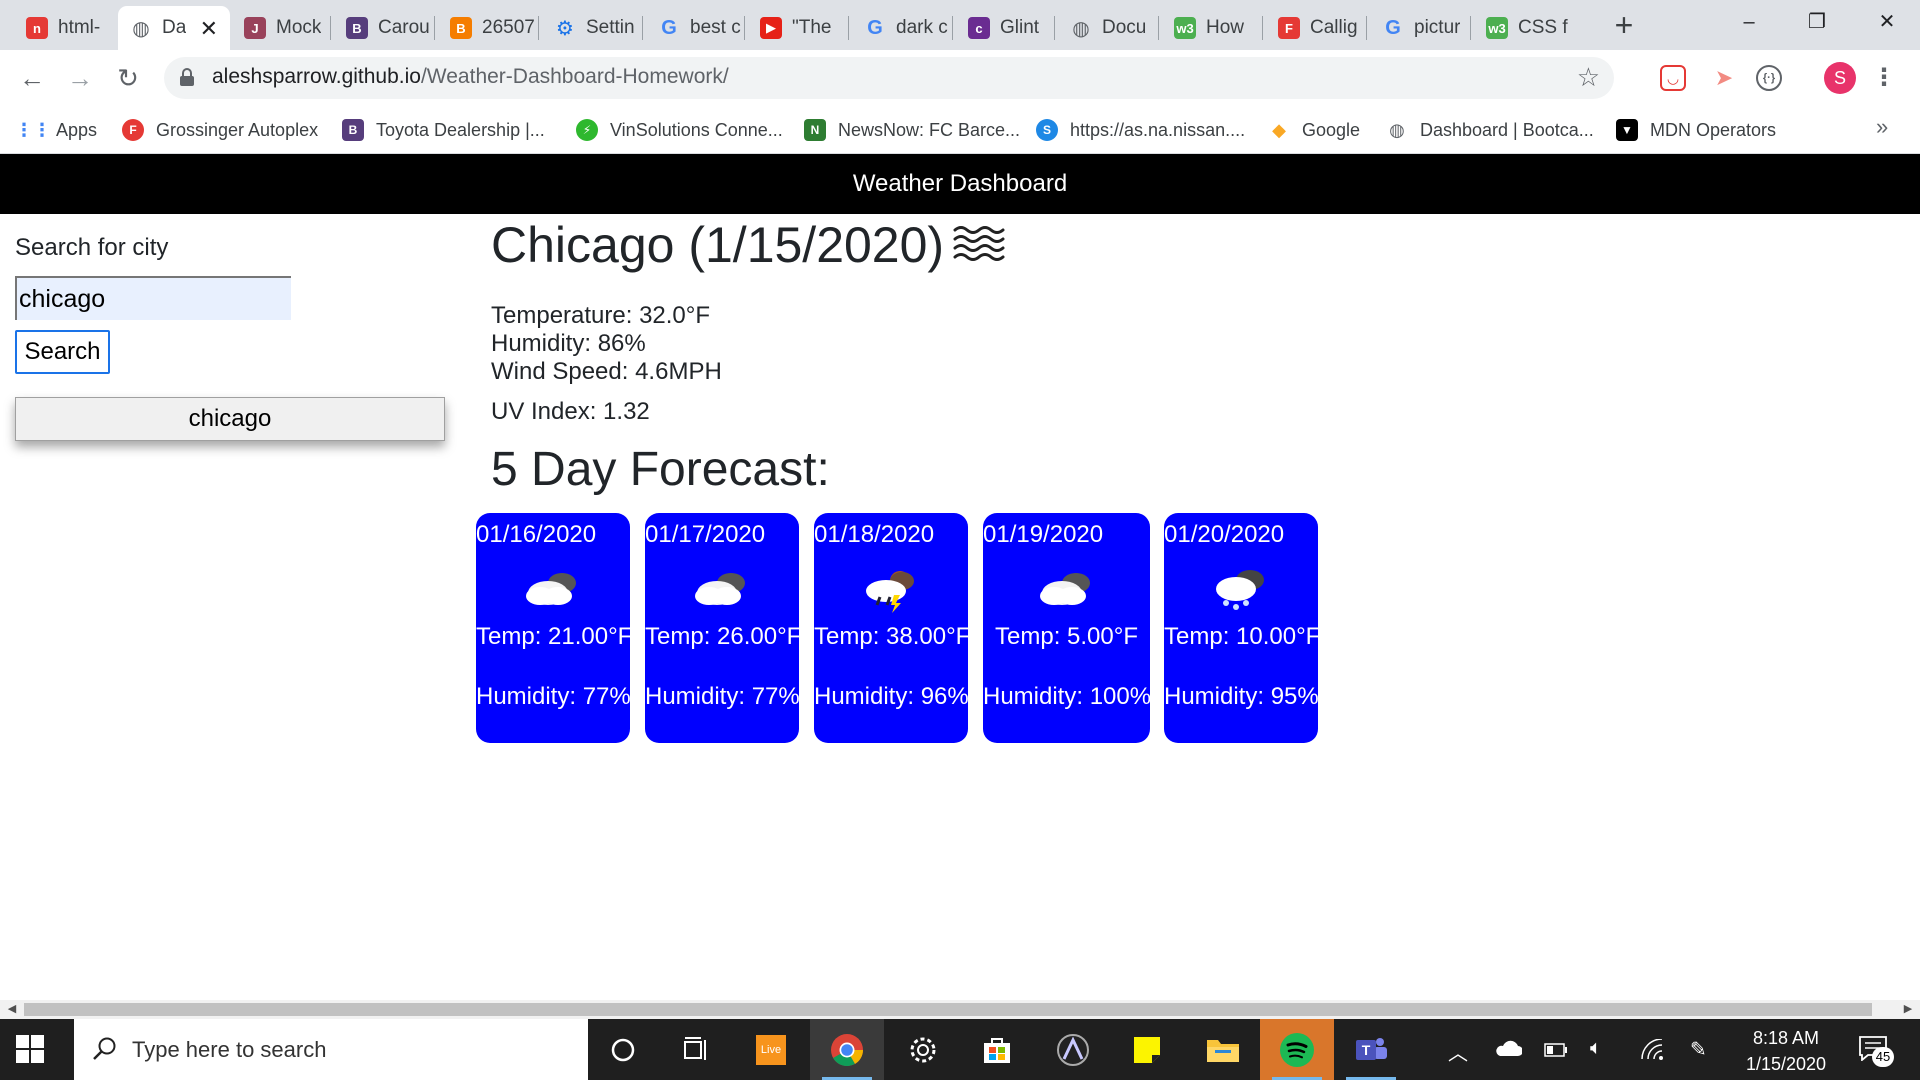 The height and width of the screenshot is (1080, 1920). What do you see at coordinates (383, 28) in the screenshot?
I see `browser-tab: B Carou` at bounding box center [383, 28].